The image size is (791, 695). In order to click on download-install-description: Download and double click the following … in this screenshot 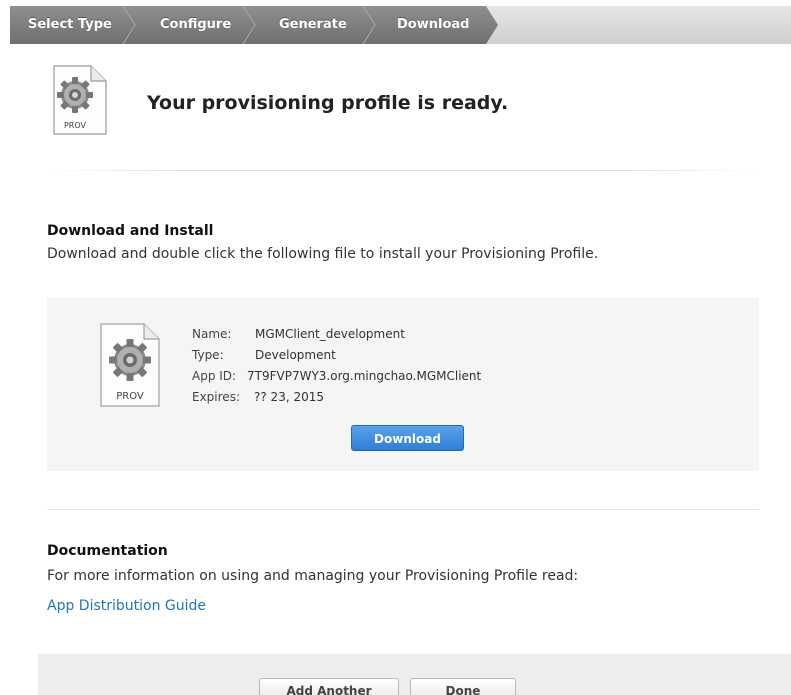, I will do `click(323, 254)`.